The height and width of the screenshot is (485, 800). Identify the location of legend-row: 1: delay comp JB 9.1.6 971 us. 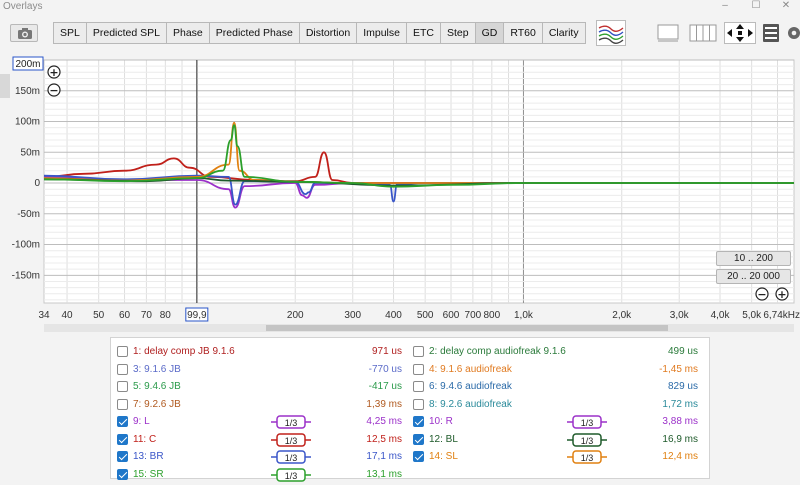
(258, 352).